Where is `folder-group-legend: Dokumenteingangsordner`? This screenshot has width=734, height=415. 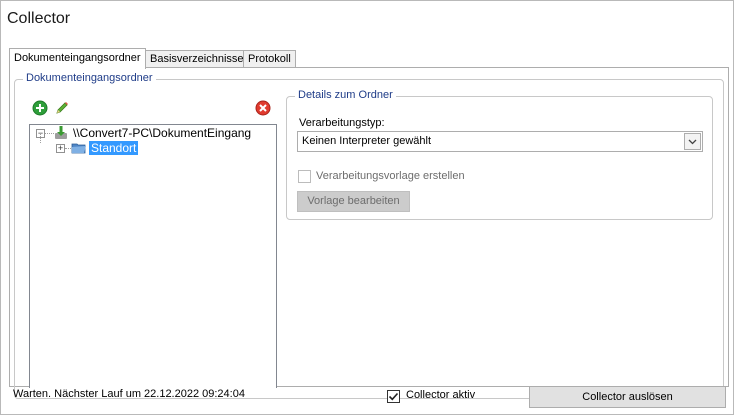
folder-group-legend: Dokumenteingangsordner is located at coordinates (89, 78).